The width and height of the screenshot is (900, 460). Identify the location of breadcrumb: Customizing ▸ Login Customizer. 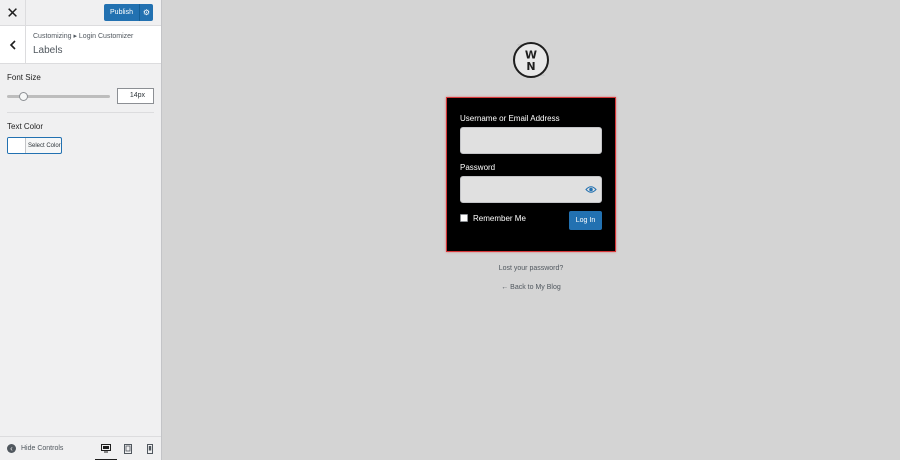
(83, 36).